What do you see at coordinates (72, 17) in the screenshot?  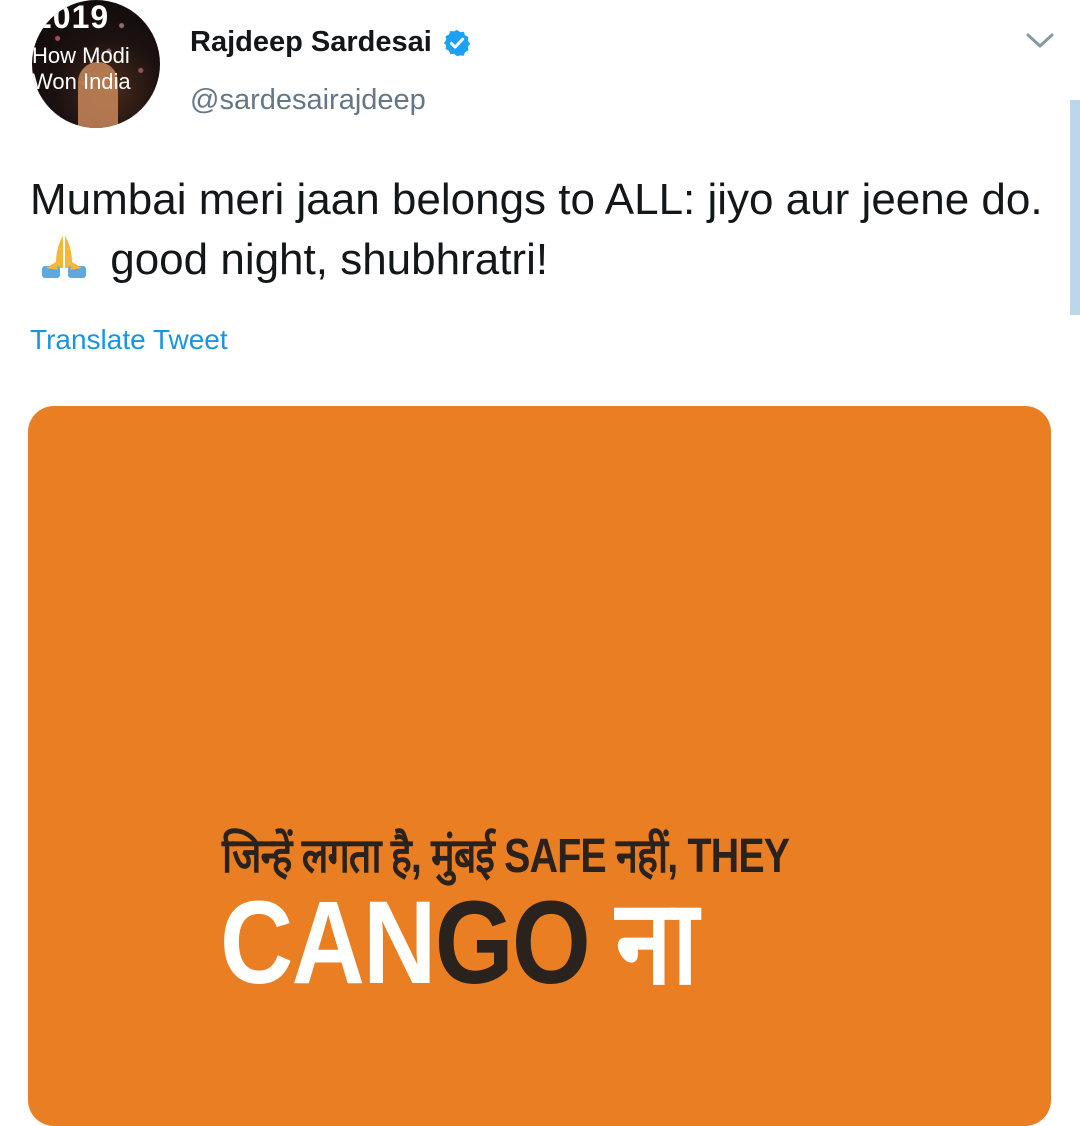 I see `avatar-year-text: 2019` at bounding box center [72, 17].